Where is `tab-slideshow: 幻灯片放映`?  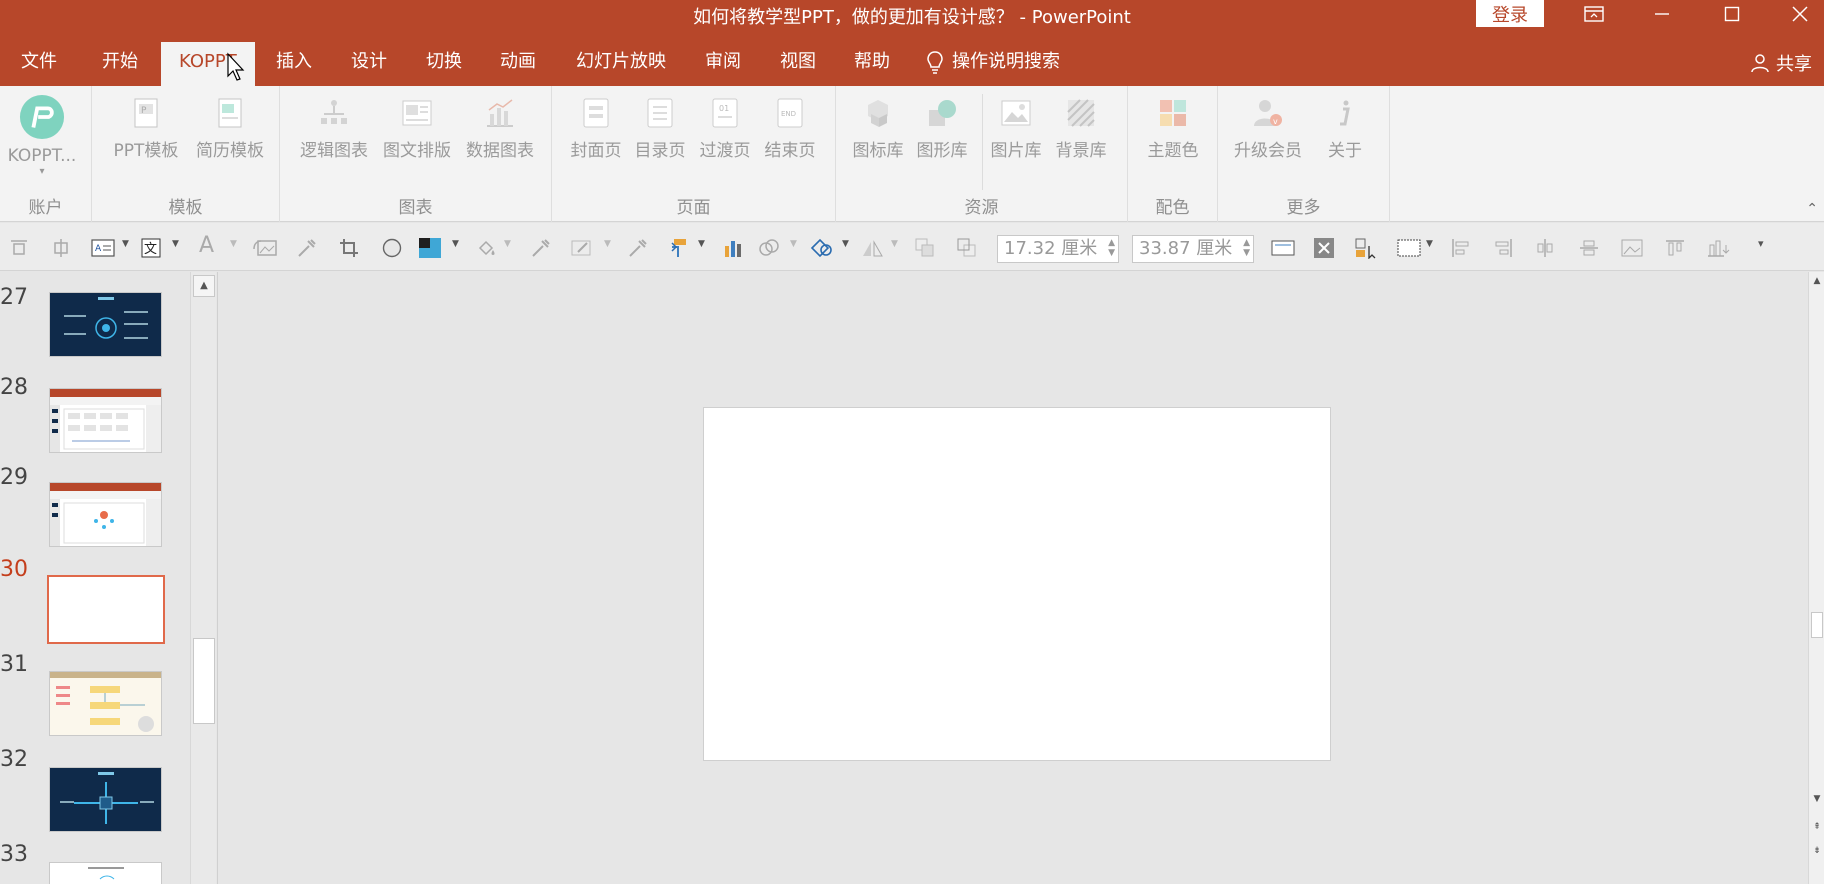
tab-slideshow: 幻灯片放映 is located at coordinates (621, 64).